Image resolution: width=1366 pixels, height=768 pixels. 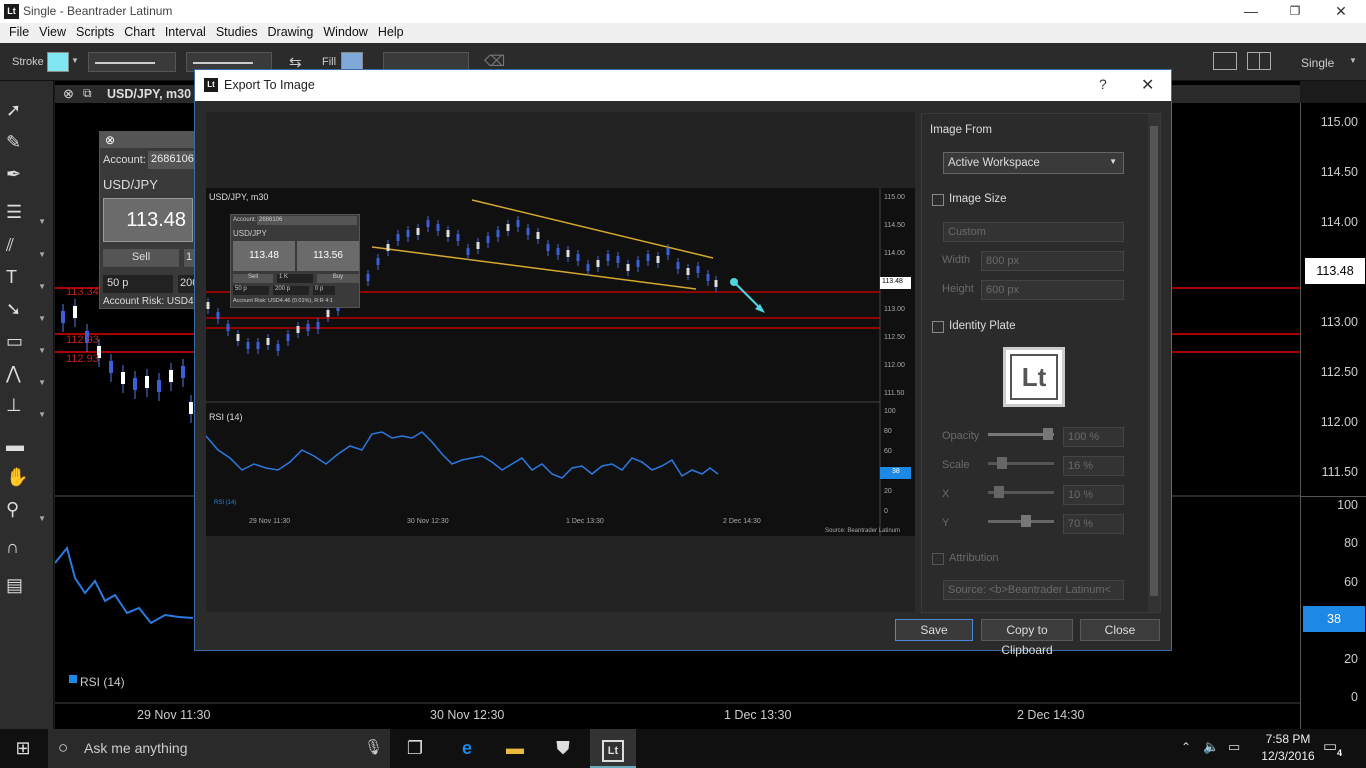 I want to click on zoom-tool-icon: ⚲ ▼, so click(x=26, y=509).